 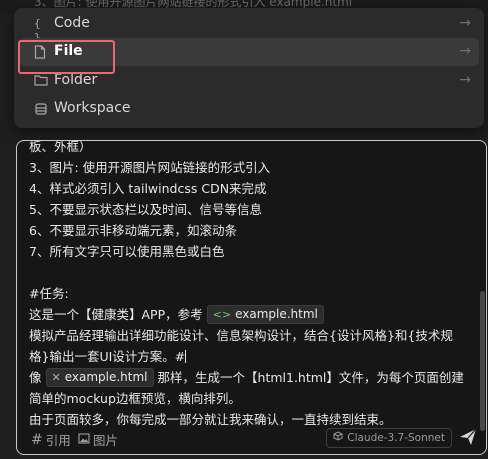 I want to click on editor-footer: # 引用 图片 Claude-3.7-Sonnet, so click(x=251, y=436).